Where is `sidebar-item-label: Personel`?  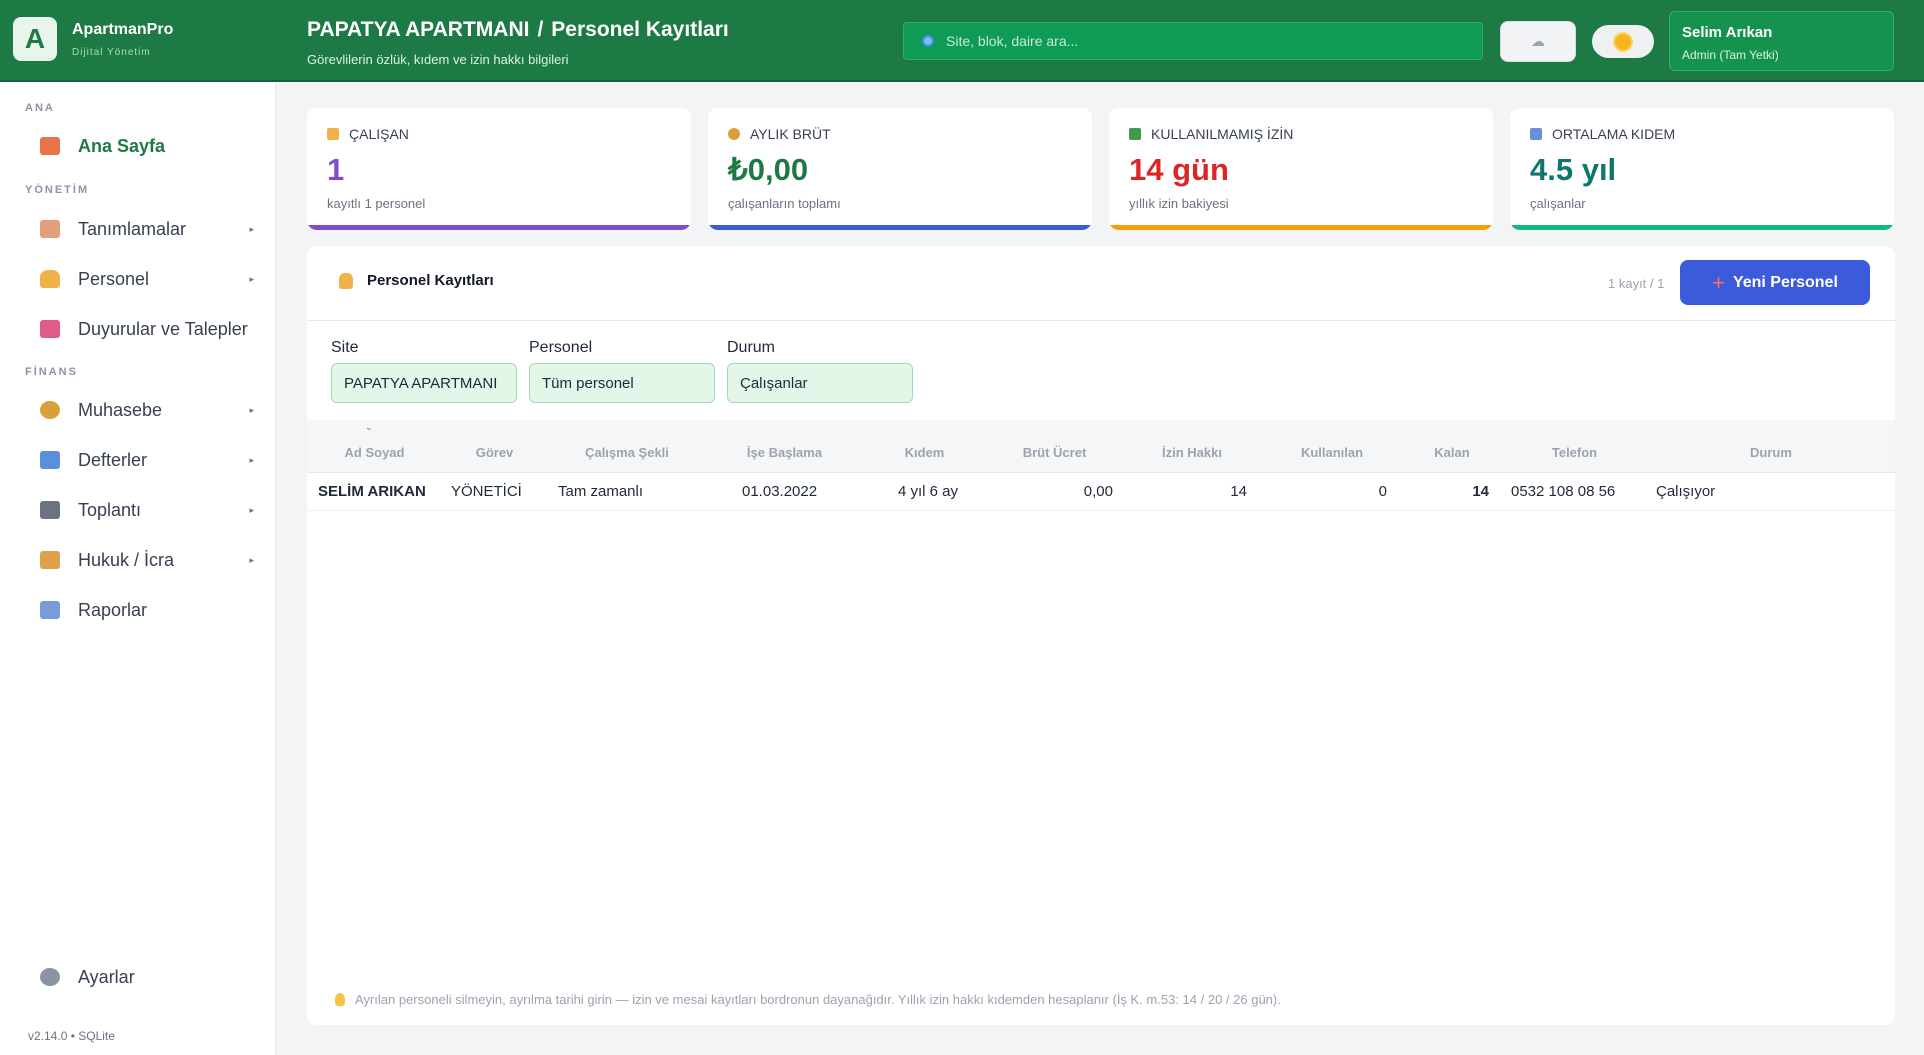 sidebar-item-label: Personel is located at coordinates (114, 278).